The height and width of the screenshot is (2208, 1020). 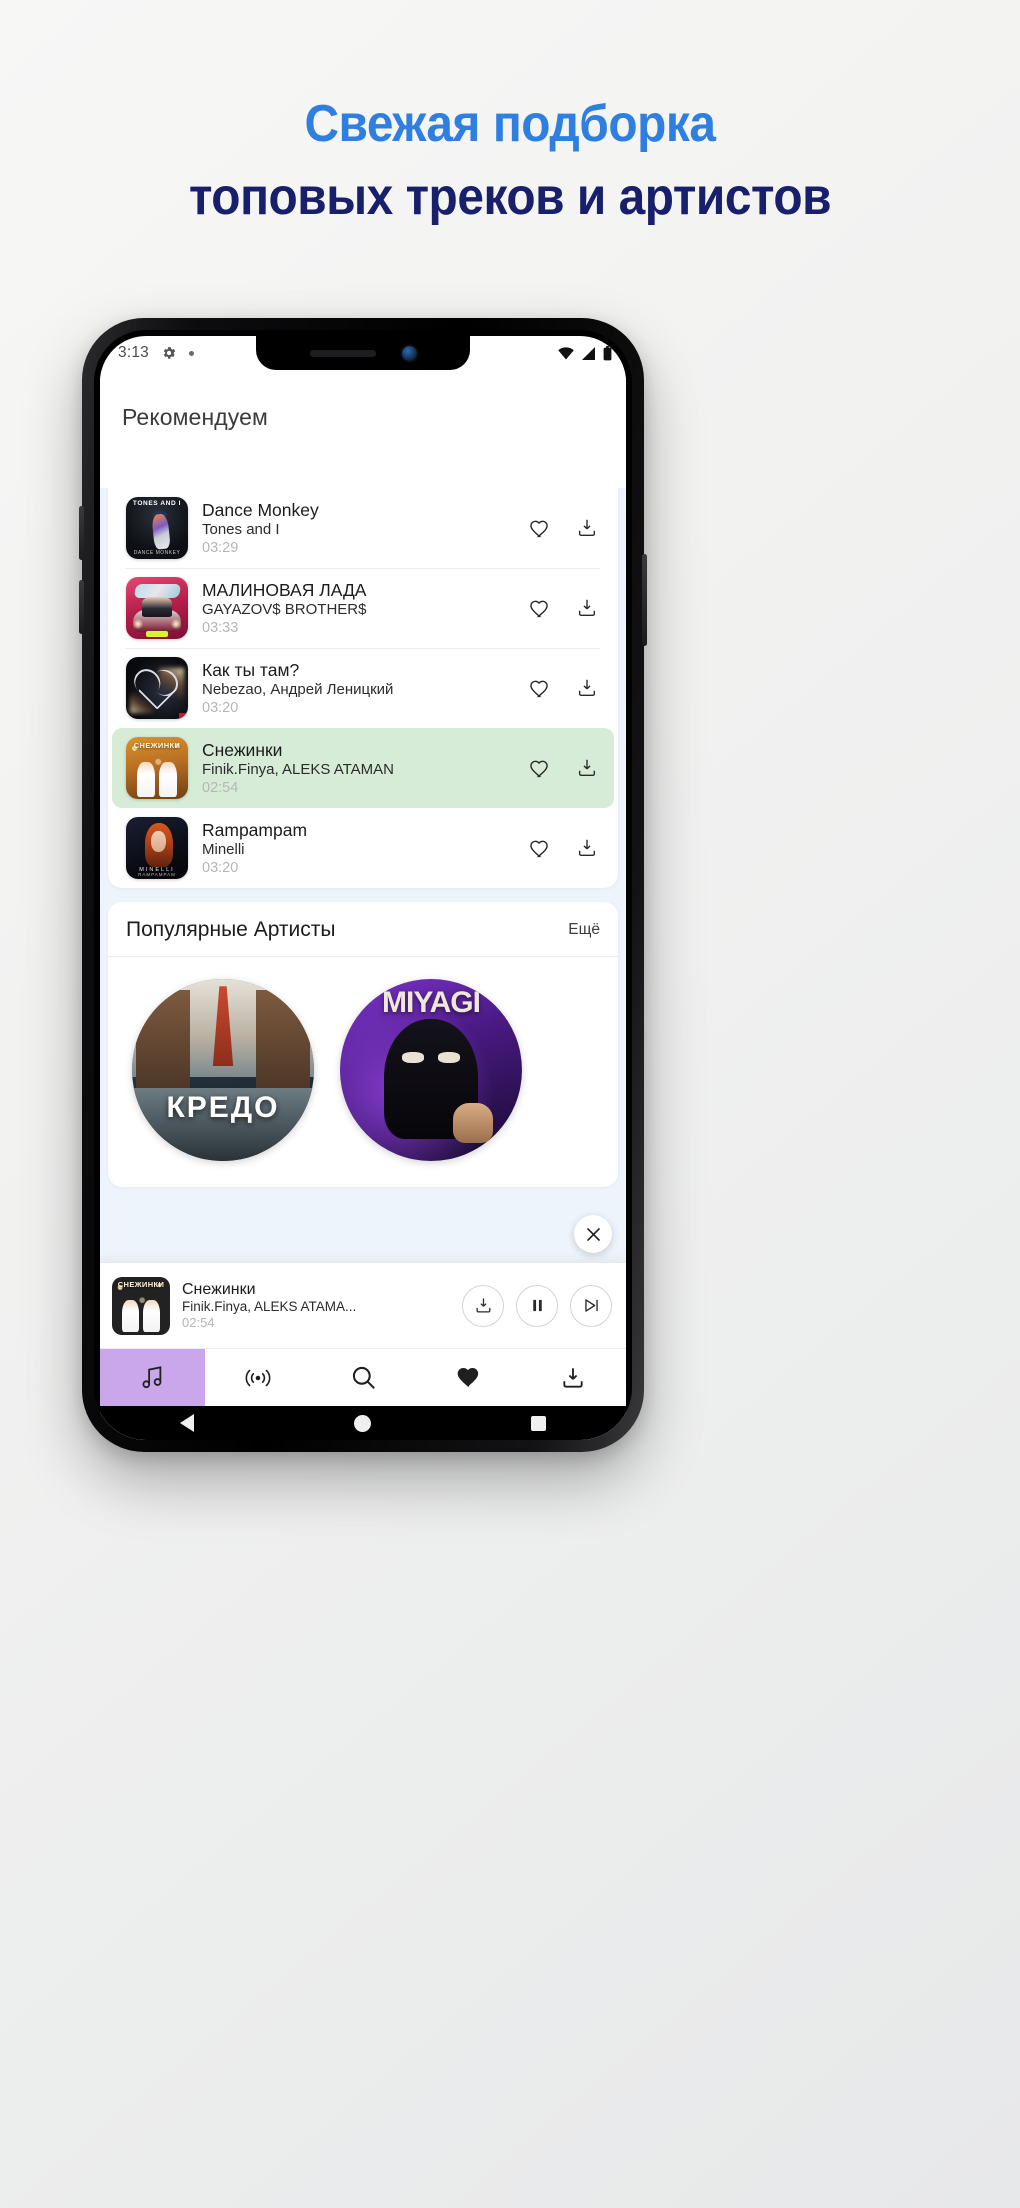 What do you see at coordinates (220, 548) in the screenshot?
I see `track-duration: 03:29` at bounding box center [220, 548].